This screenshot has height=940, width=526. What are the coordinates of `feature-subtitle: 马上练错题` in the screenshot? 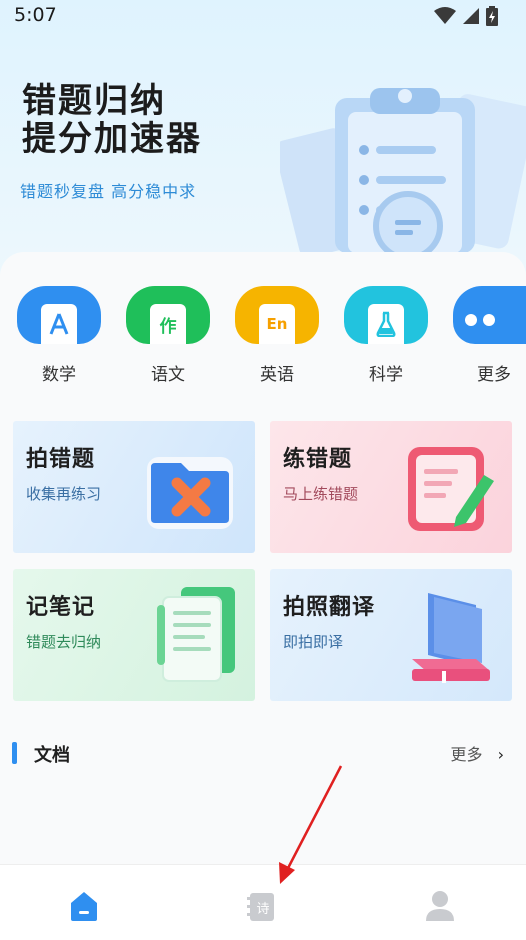 It's located at (321, 494).